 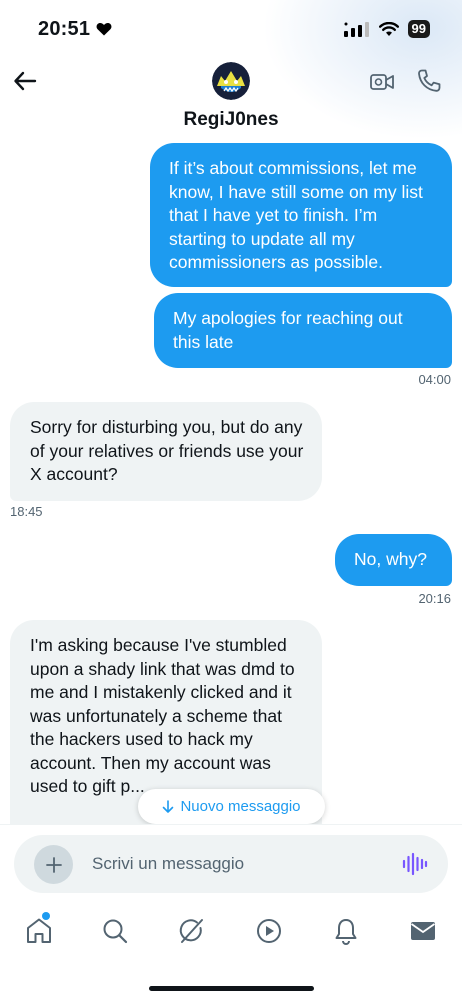 What do you see at coordinates (303, 330) in the screenshot?
I see `outgoing-message: My apologies for reaching out this late` at bounding box center [303, 330].